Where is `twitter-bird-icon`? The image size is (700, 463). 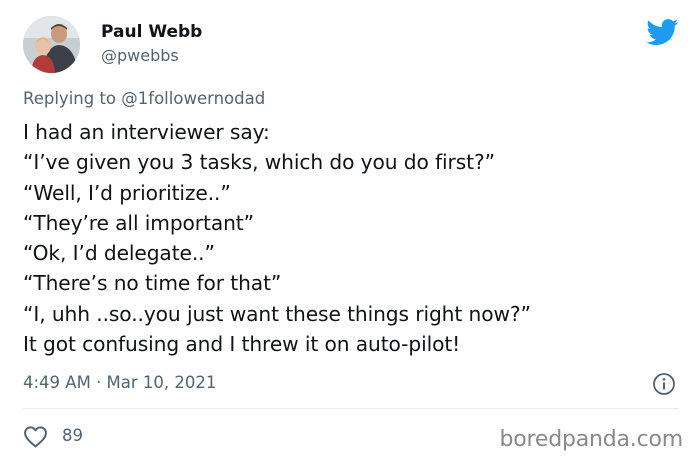 twitter-bird-icon is located at coordinates (662, 32).